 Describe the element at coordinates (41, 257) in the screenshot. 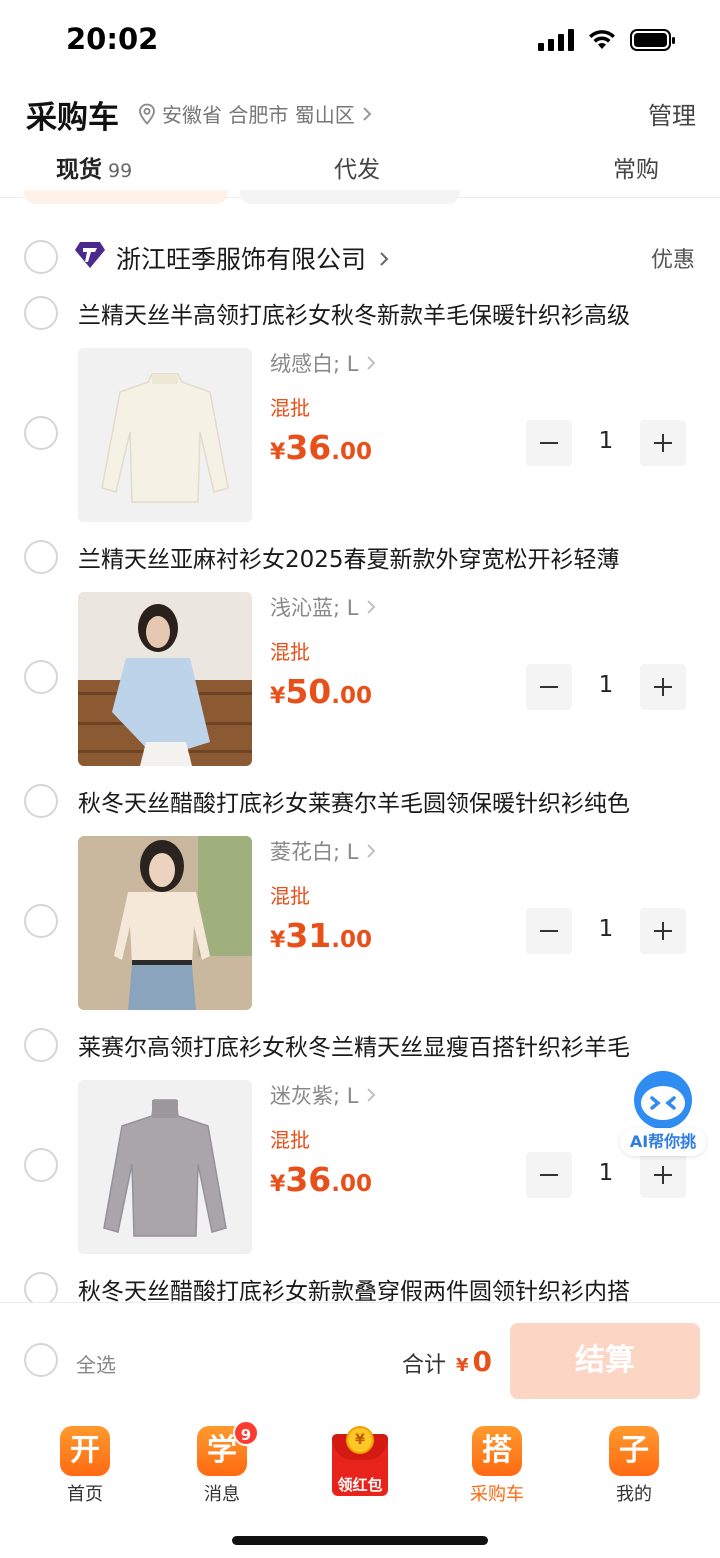

I see `shop-select-radio` at that location.